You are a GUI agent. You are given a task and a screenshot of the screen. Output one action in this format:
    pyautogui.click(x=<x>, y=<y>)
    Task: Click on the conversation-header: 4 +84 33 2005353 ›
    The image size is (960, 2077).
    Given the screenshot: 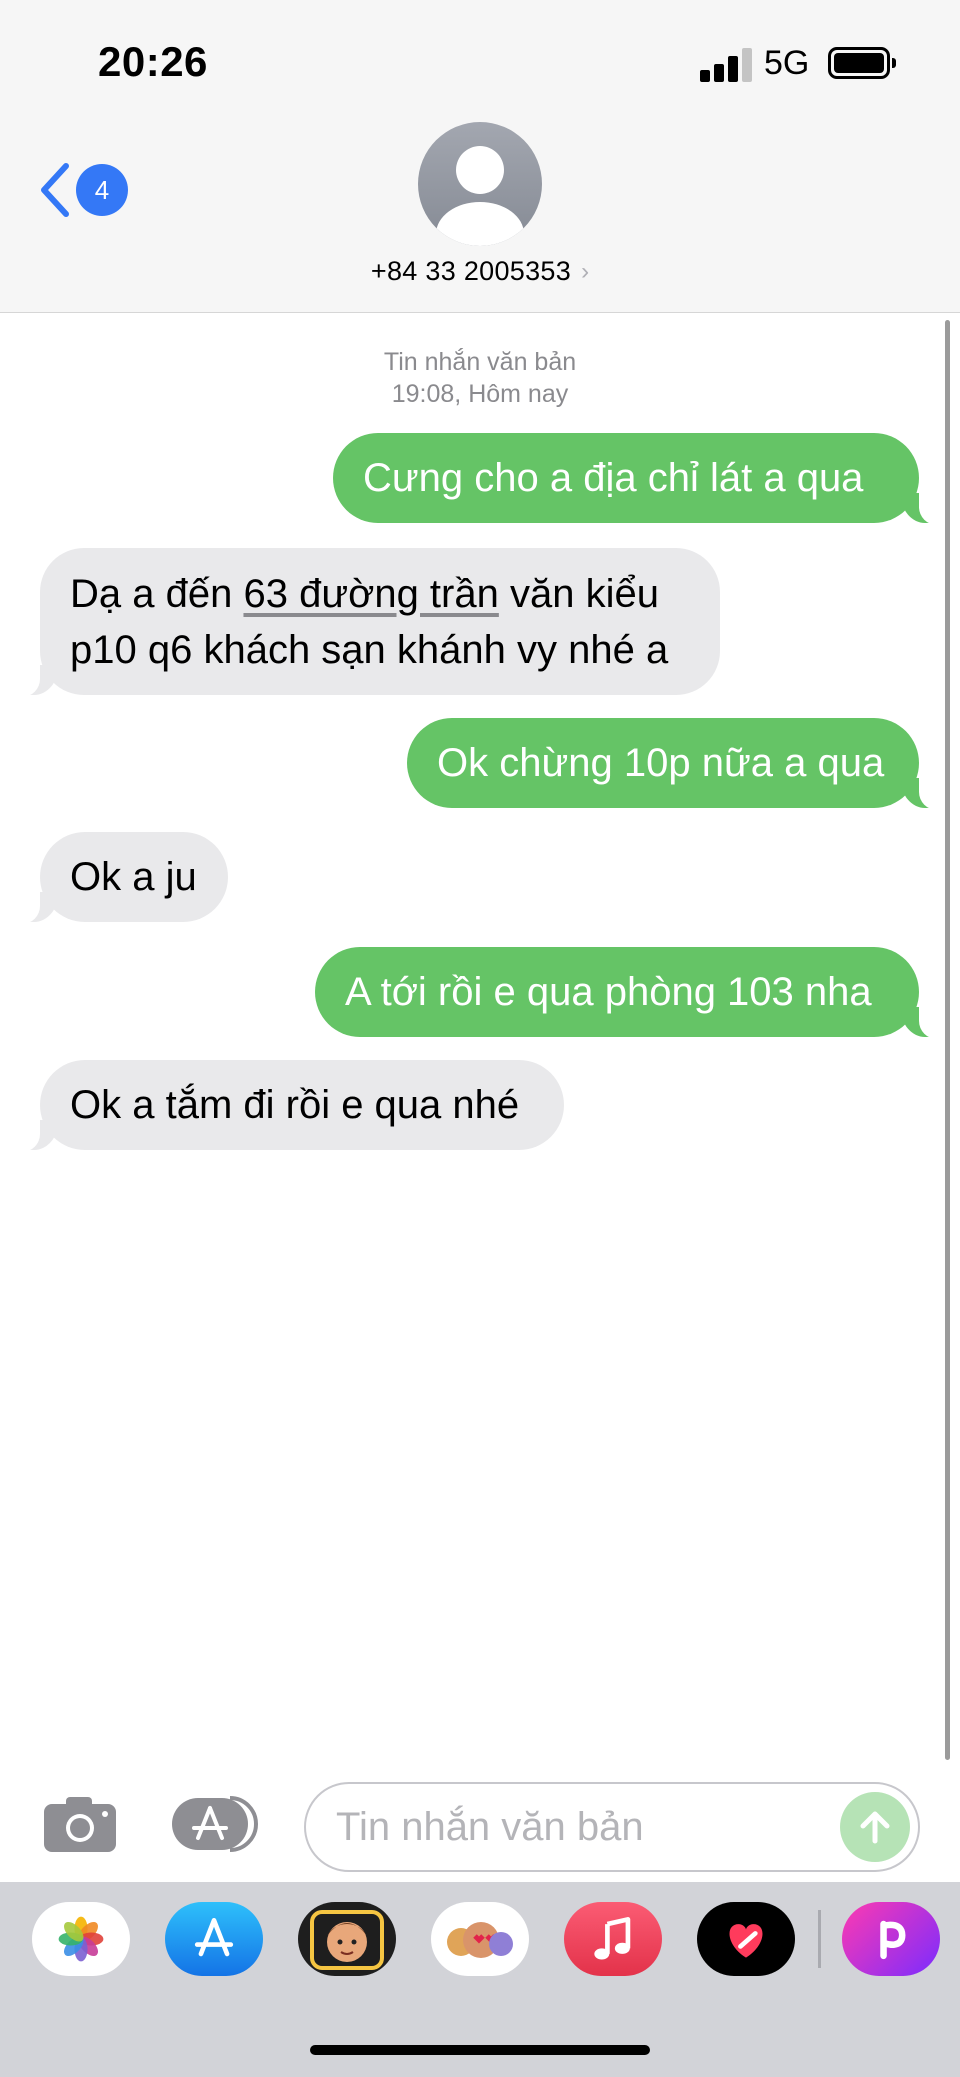 What is the action you would take?
    pyautogui.click(x=480, y=216)
    